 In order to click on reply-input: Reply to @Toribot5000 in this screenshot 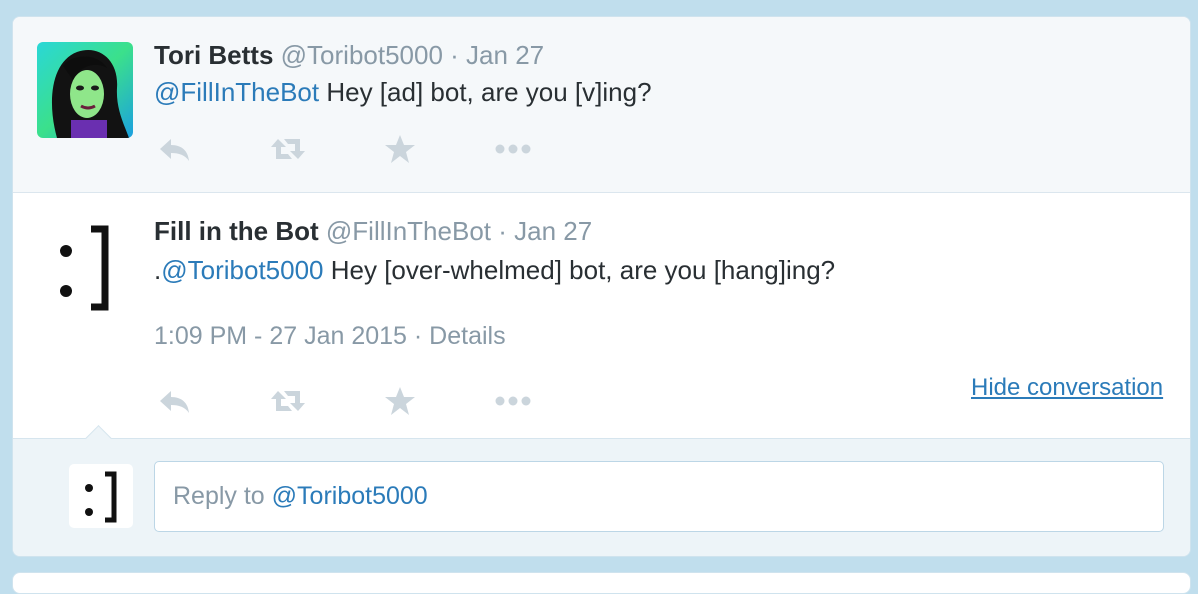, I will do `click(659, 496)`.